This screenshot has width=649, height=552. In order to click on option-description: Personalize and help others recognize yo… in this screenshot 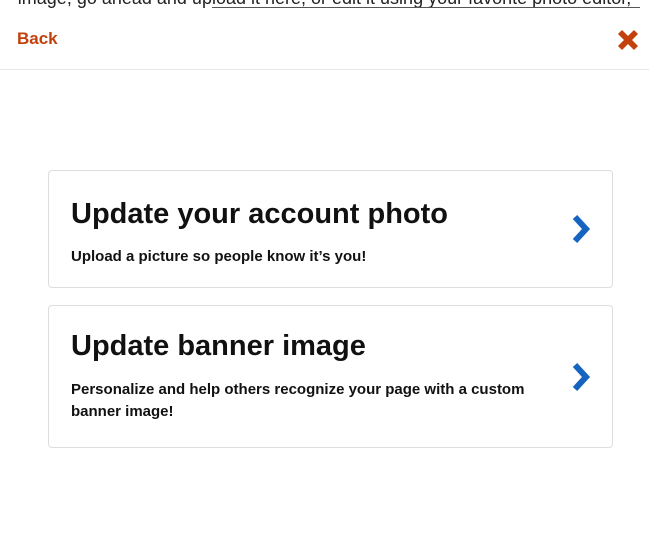, I will do `click(298, 400)`.